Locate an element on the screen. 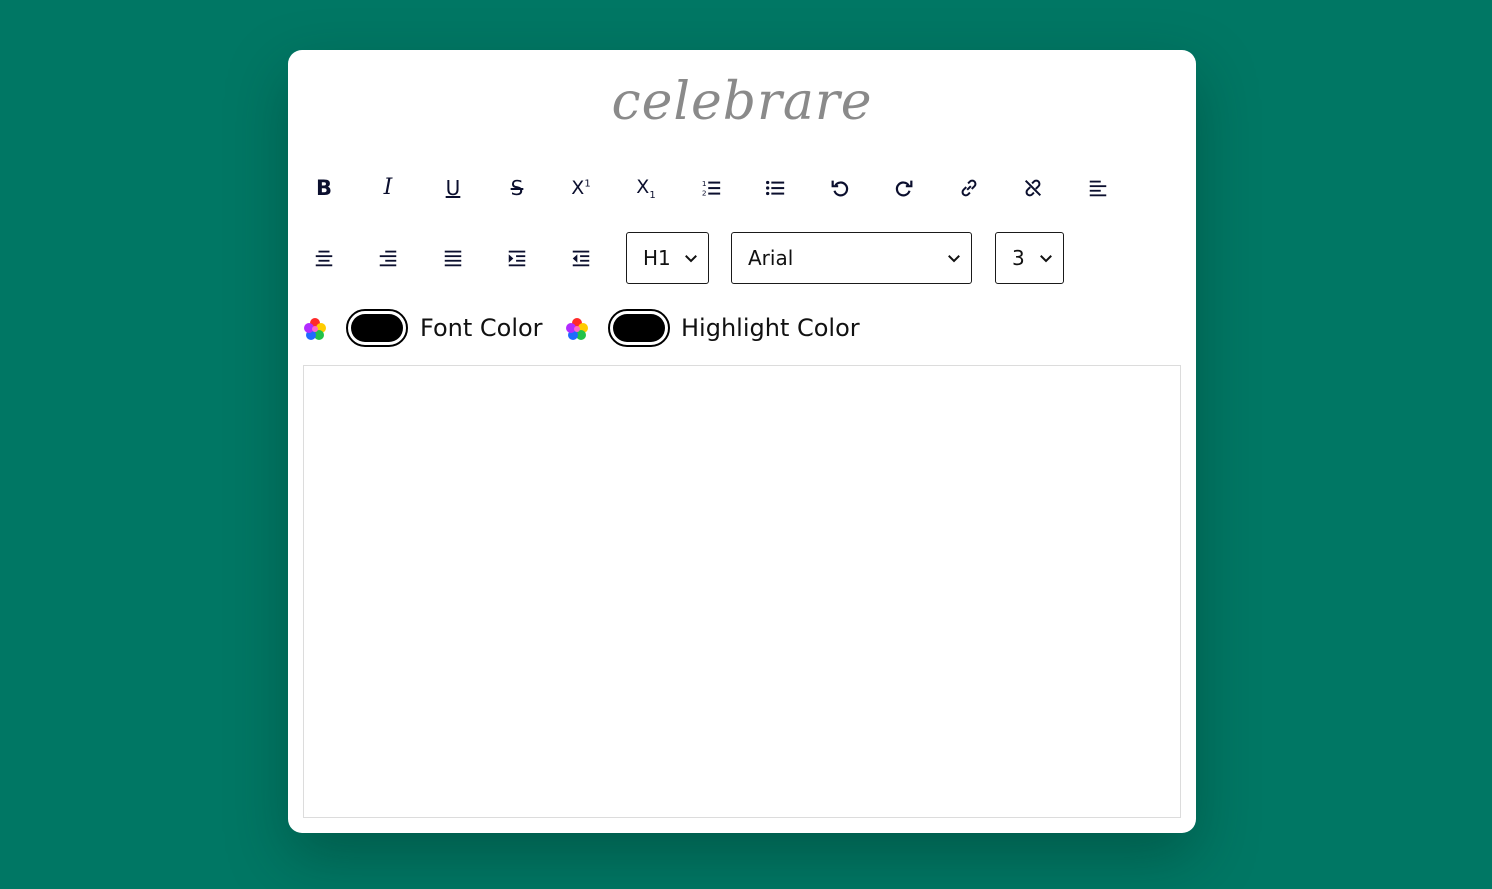 Image resolution: width=1492 pixels, height=889 pixels. font-color-swatch is located at coordinates (377, 328).